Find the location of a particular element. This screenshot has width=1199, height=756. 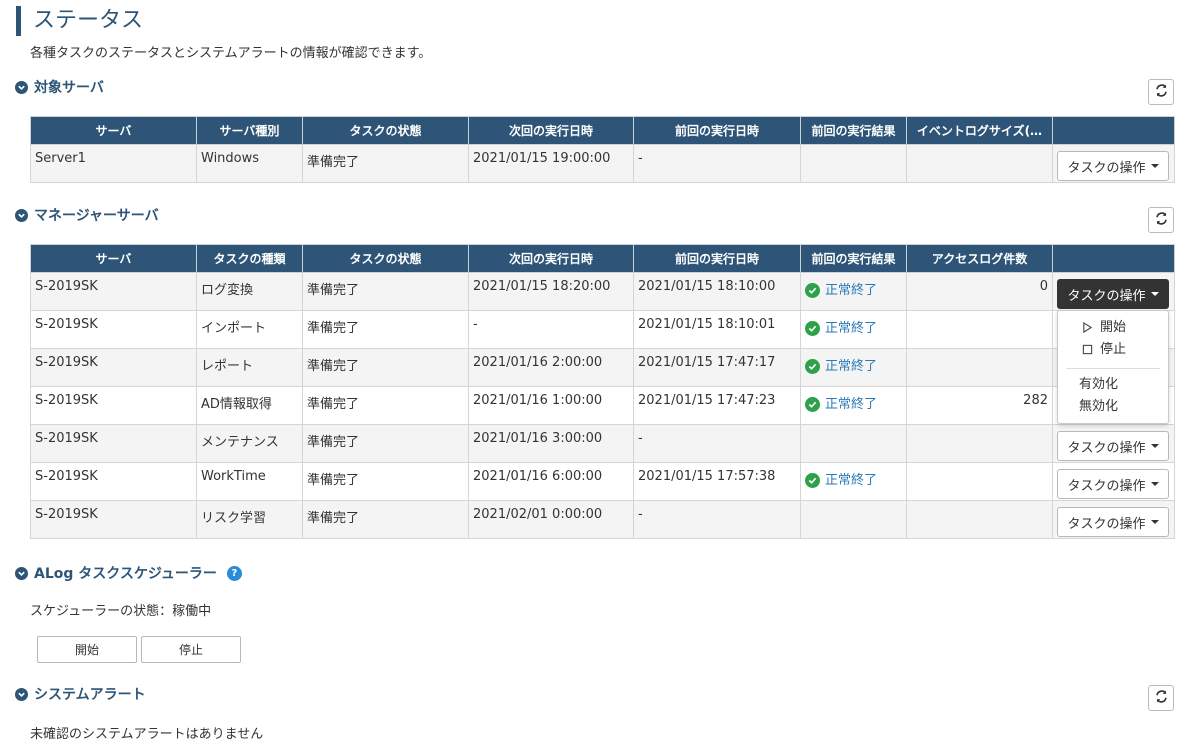

page-title: ステータス is located at coordinates (79, 21).